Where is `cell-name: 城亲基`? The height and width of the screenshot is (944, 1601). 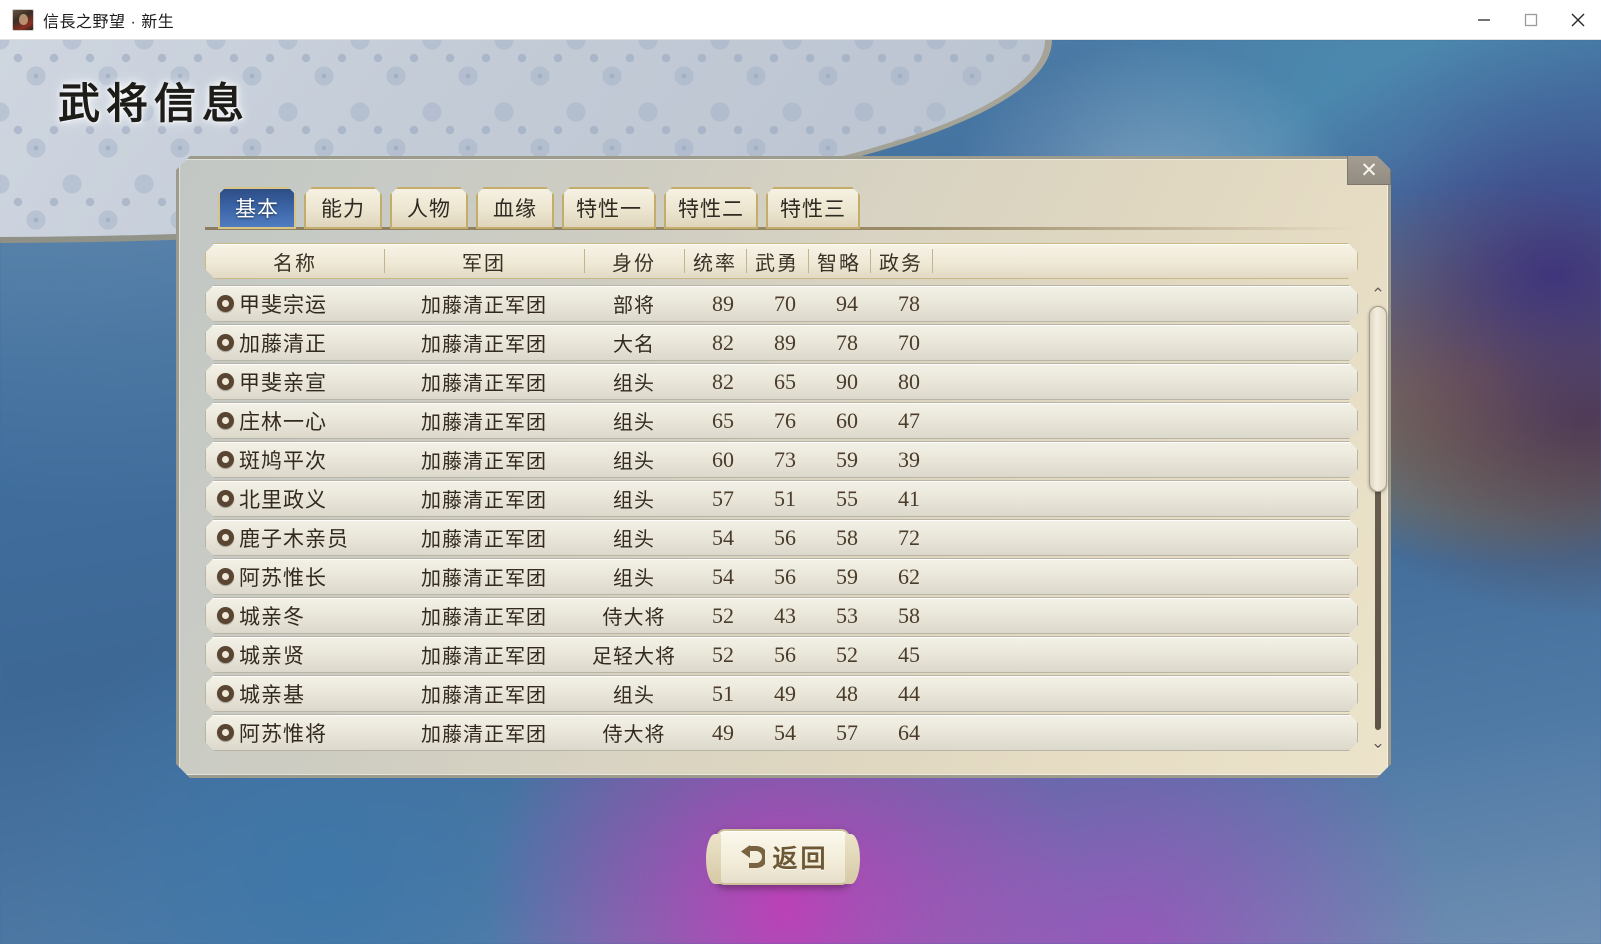 cell-name: 城亲基 is located at coordinates (272, 694).